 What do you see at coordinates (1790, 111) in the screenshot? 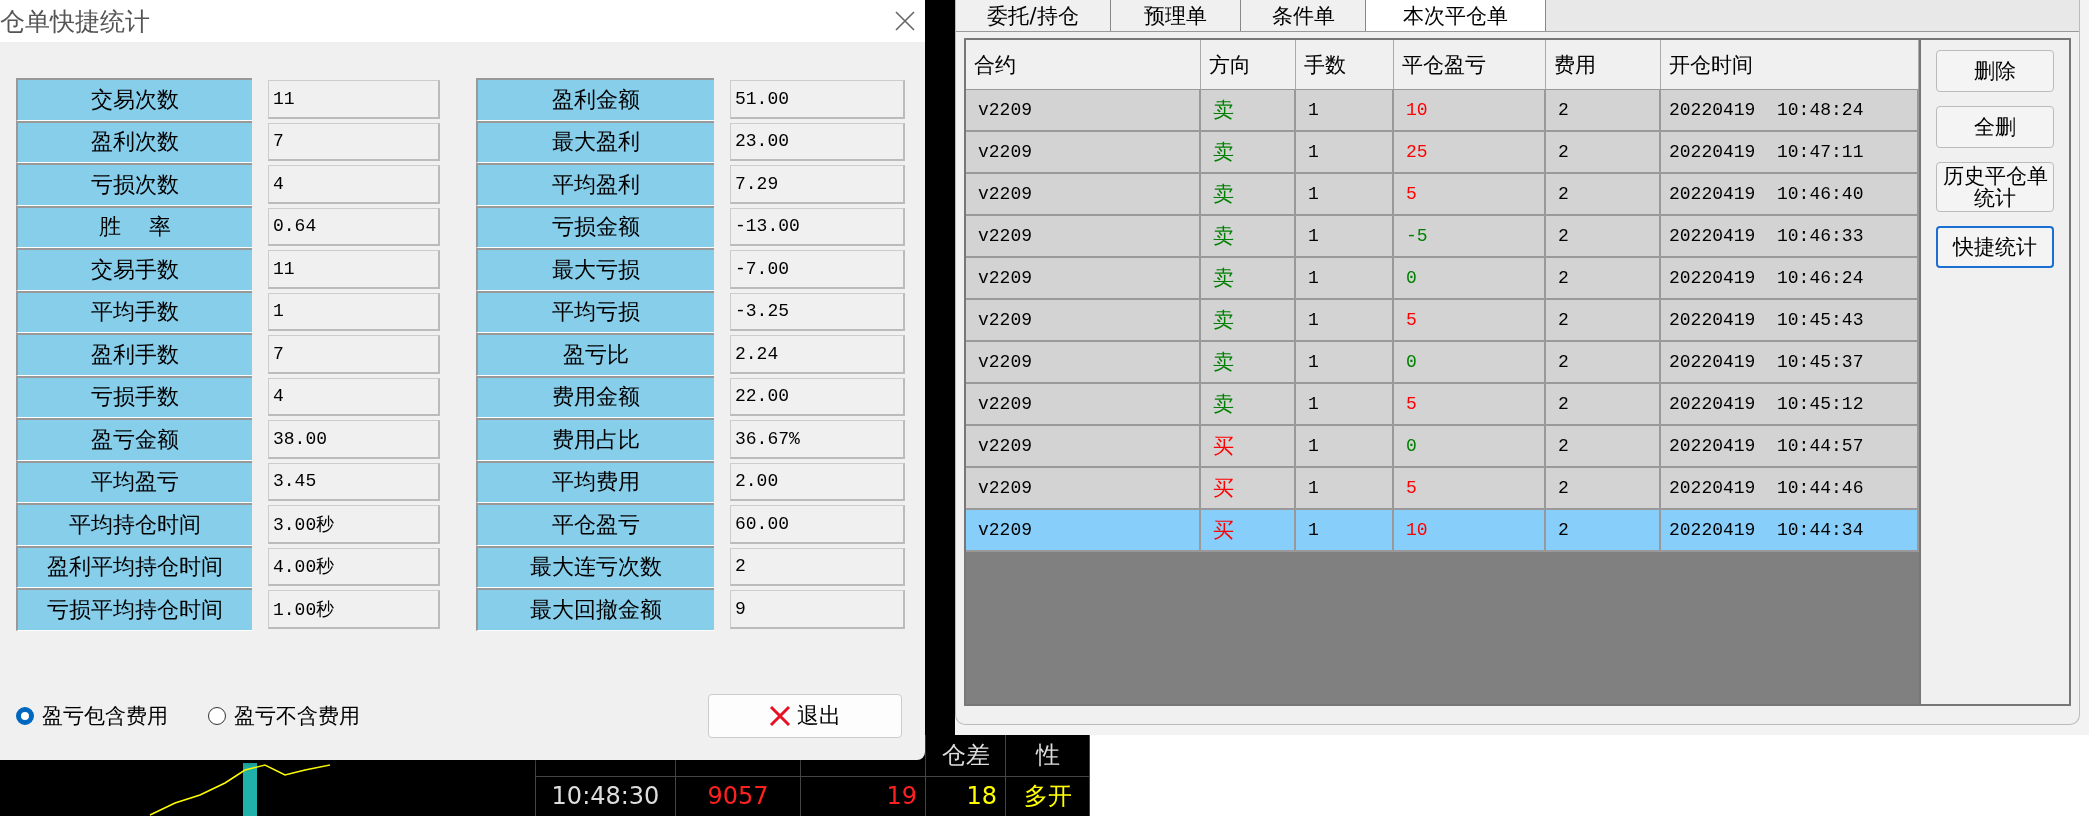
I see `table-cell: 20220419 10:48:24` at bounding box center [1790, 111].